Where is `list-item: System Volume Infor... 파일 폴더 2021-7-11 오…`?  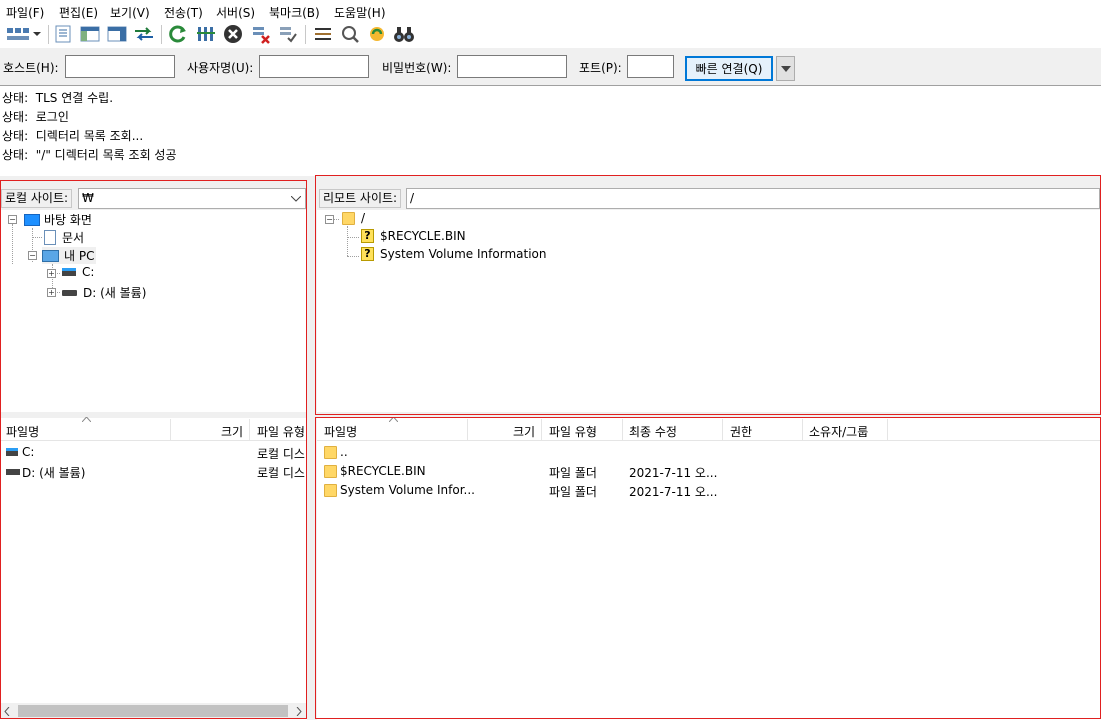 list-item: System Volume Infor... 파일 폴더 2021-7-11 오… is located at coordinates (709, 490).